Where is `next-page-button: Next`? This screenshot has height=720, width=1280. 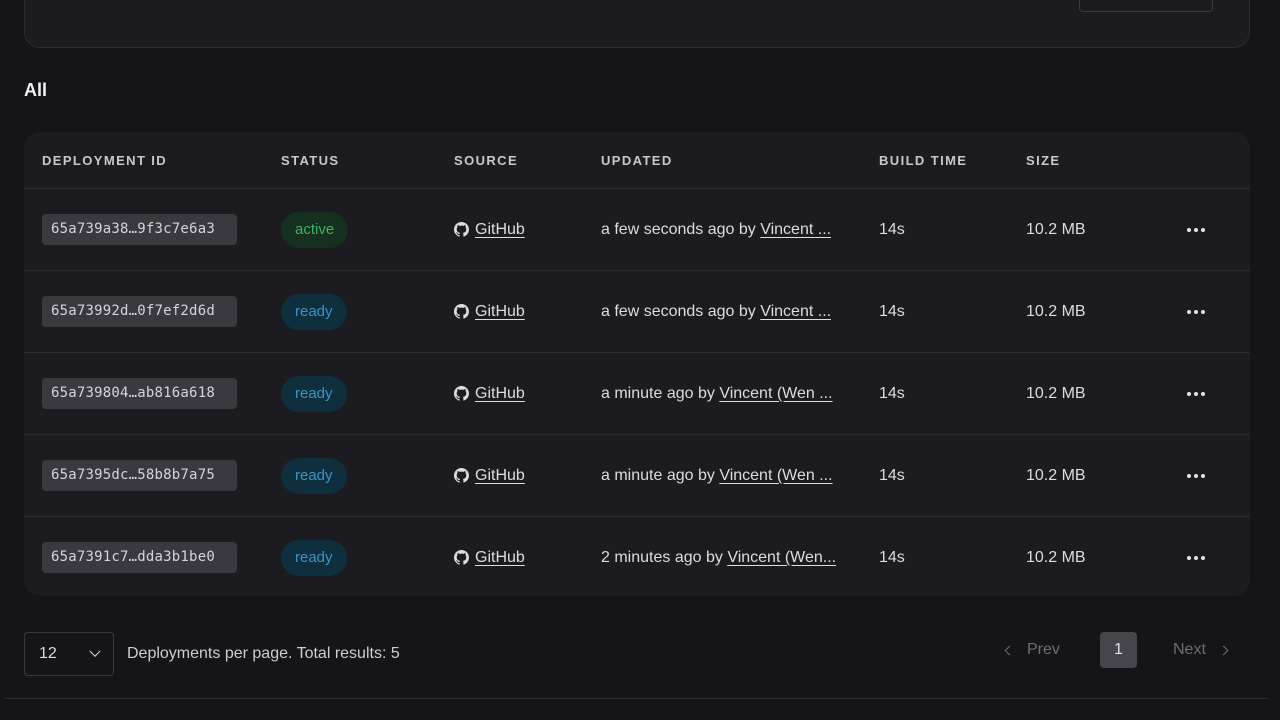
next-page-button: Next is located at coordinates (1201, 650).